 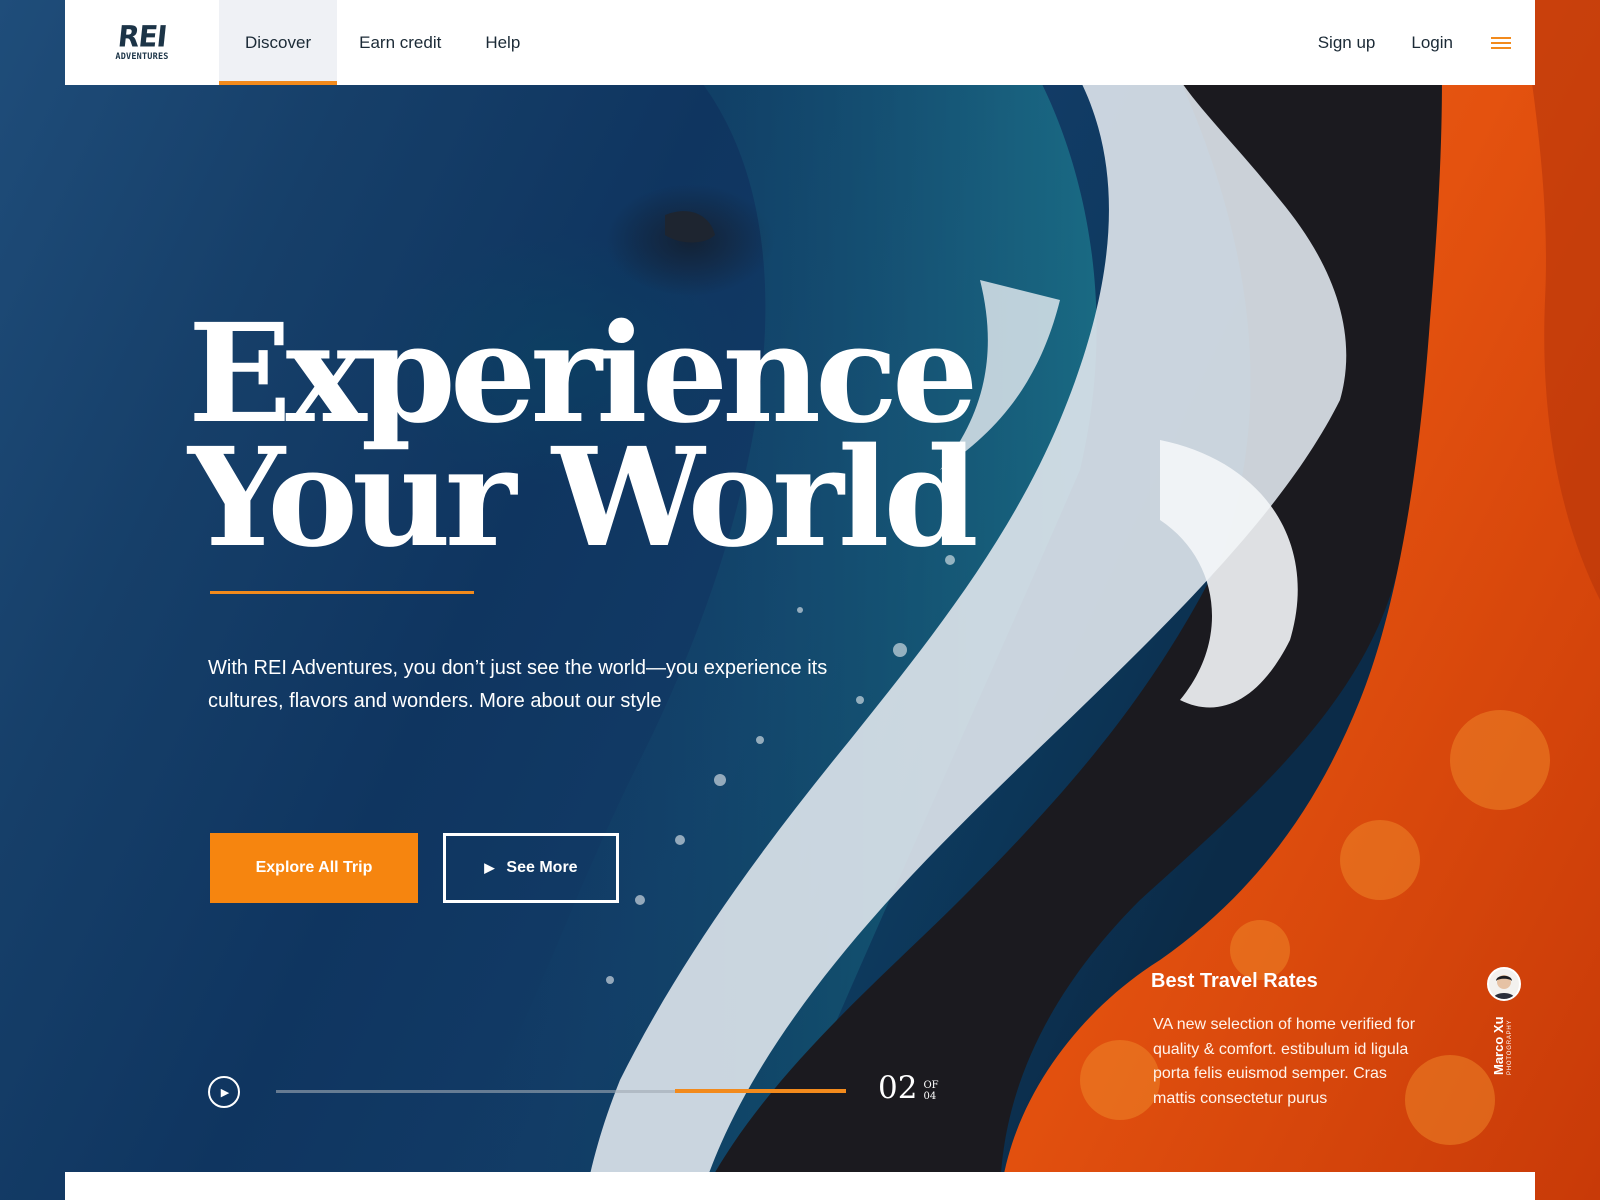 I want to click on card-title: Best Travel Rates, so click(x=1234, y=981).